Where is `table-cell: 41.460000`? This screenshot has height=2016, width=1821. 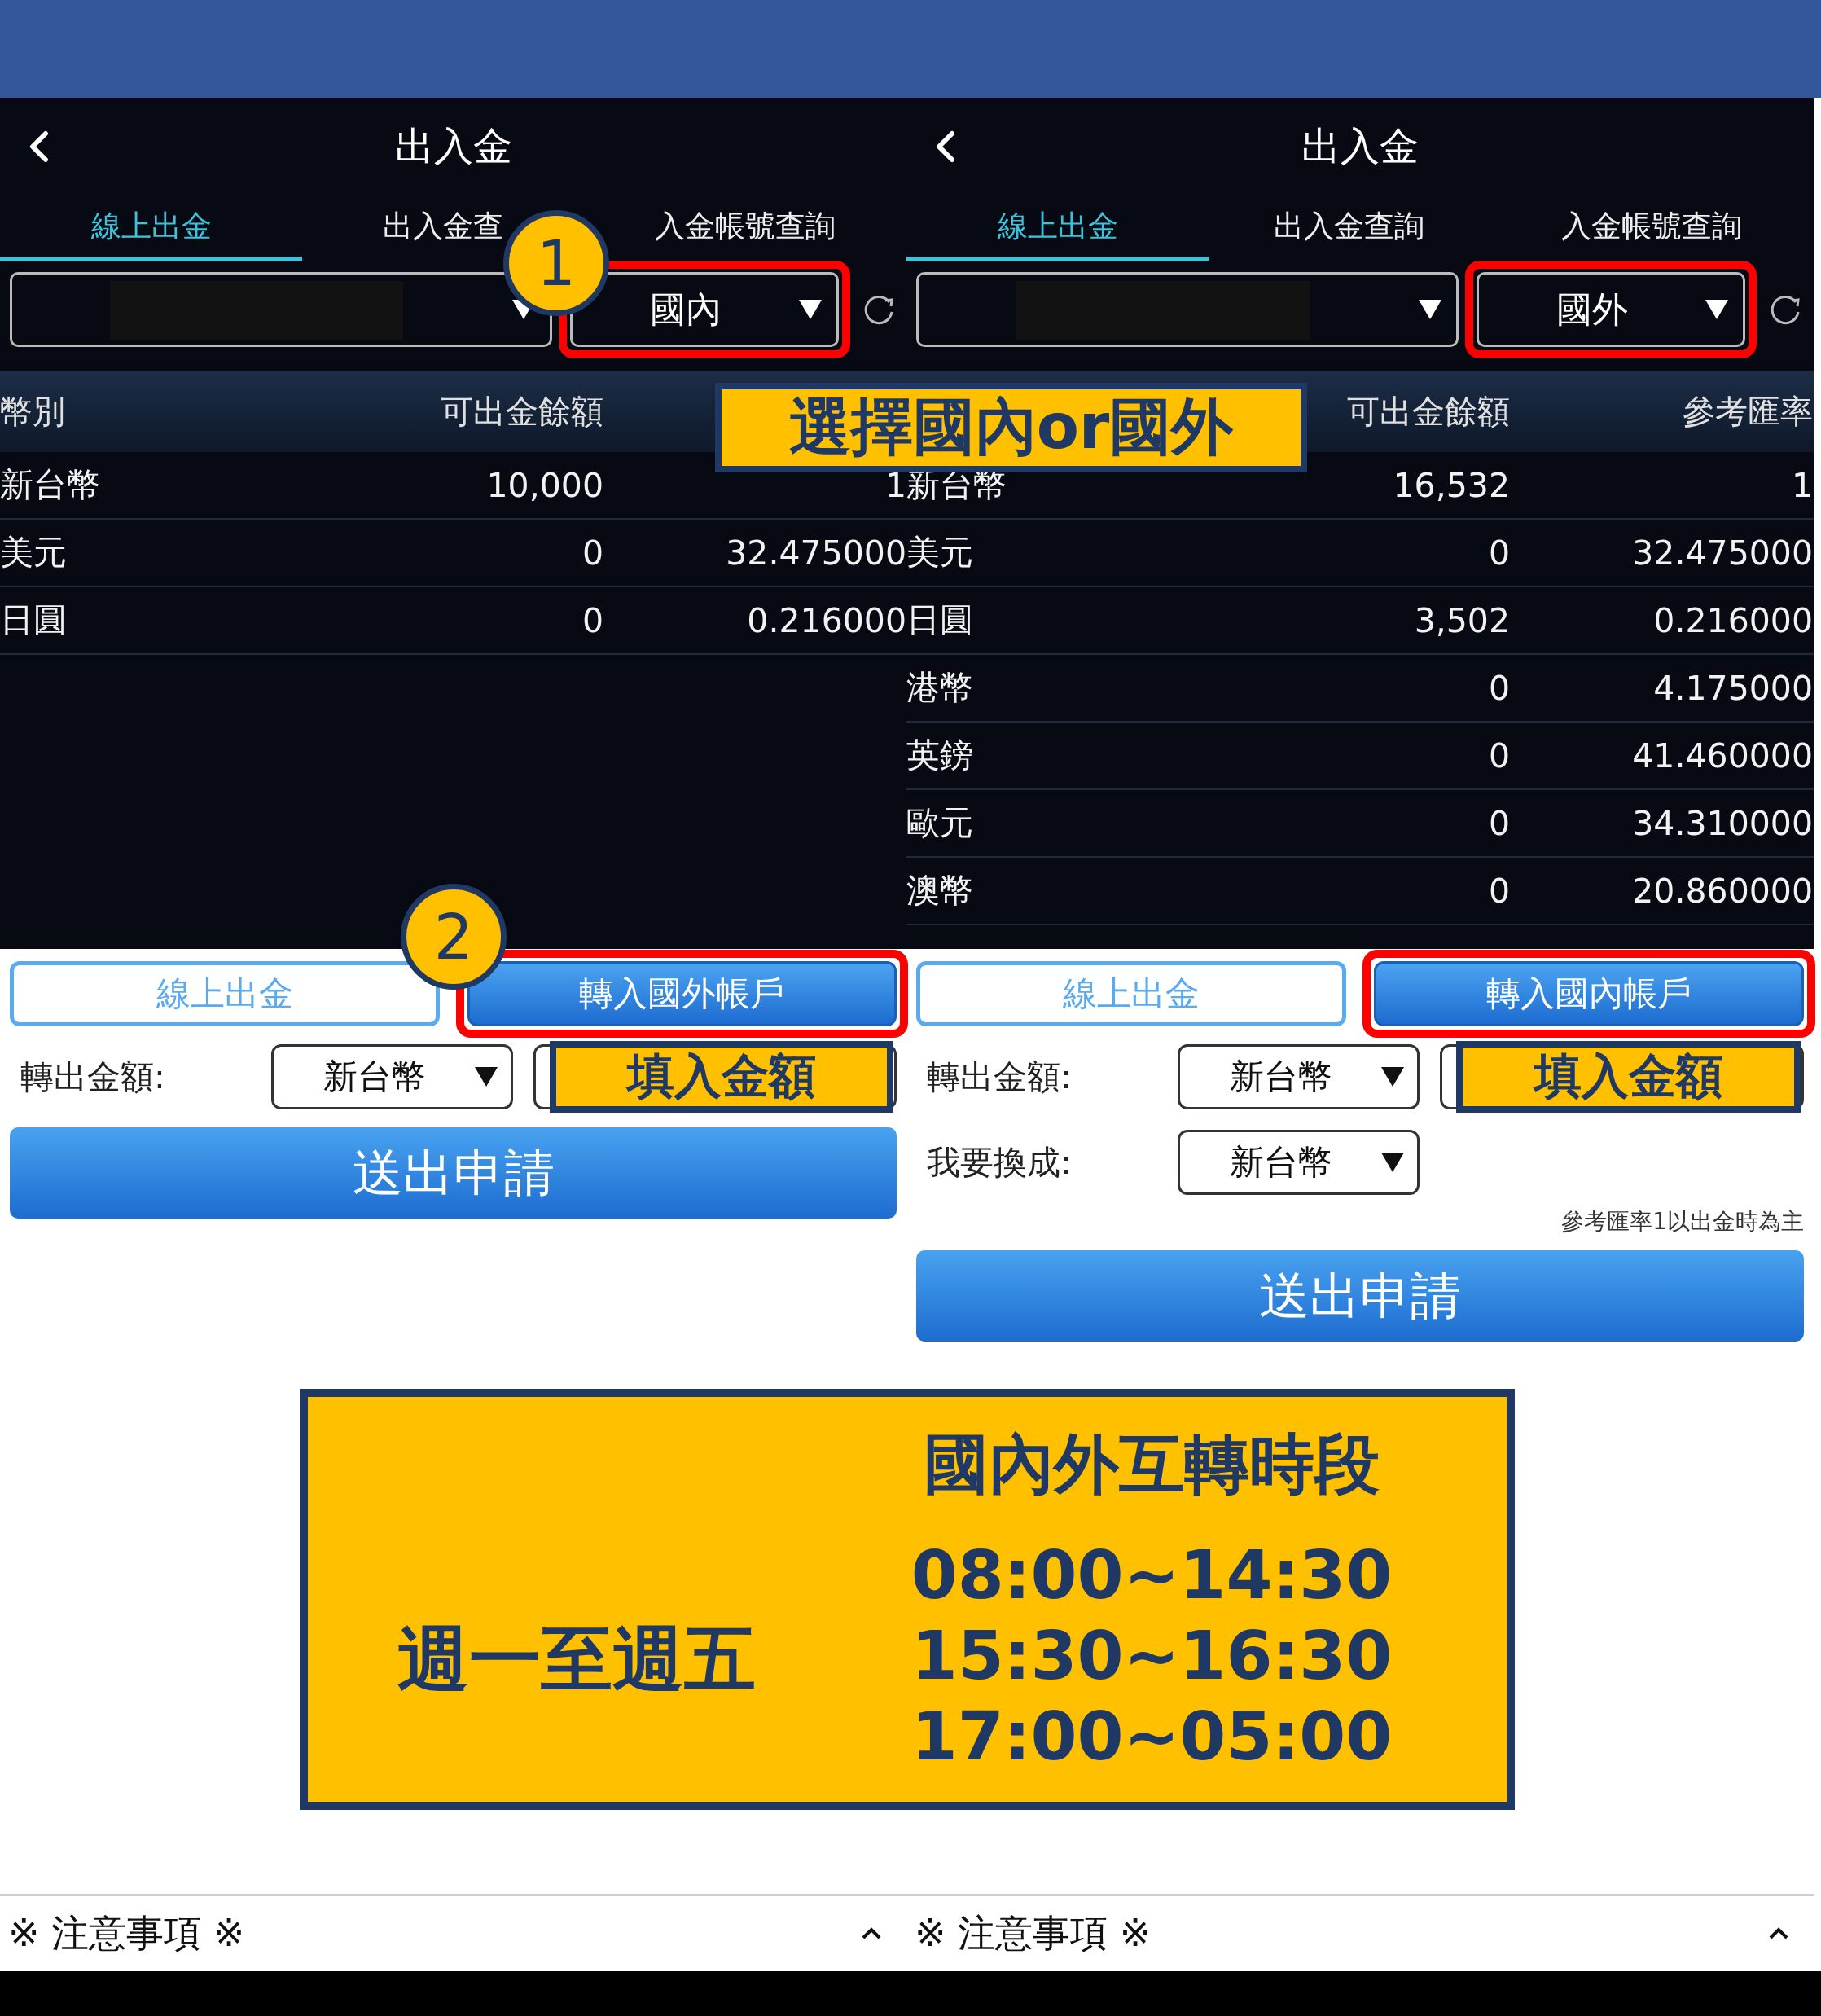 table-cell: 41.460000 is located at coordinates (1722, 755).